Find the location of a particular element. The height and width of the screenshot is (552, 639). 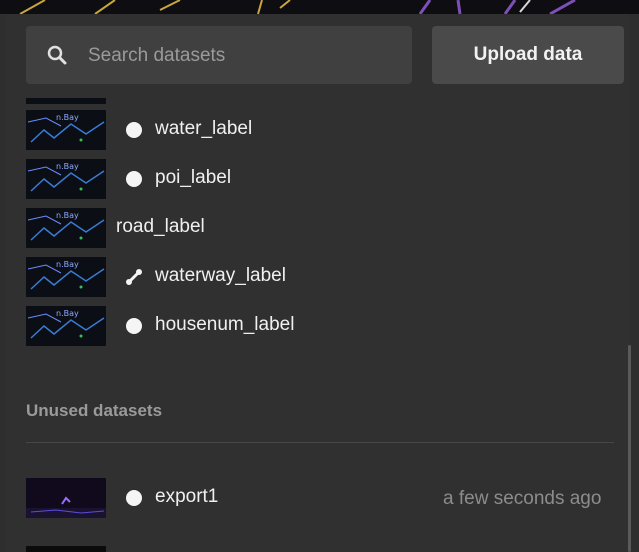

dataset-name: export1 is located at coordinates (187, 496).